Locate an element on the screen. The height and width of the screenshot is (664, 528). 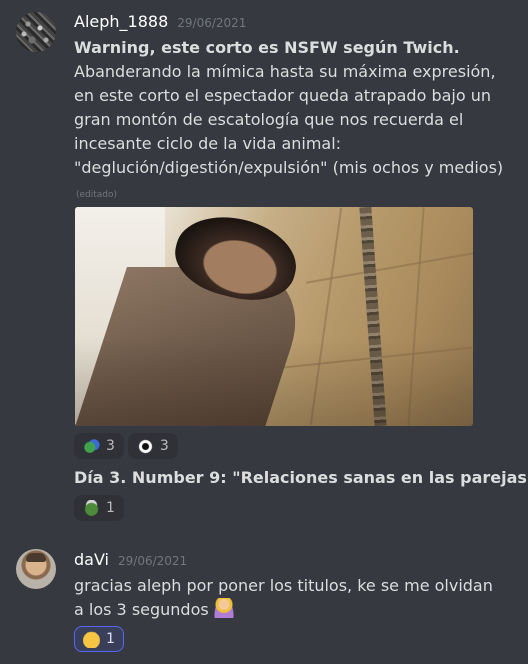
username: daVi is located at coordinates (91, 559).